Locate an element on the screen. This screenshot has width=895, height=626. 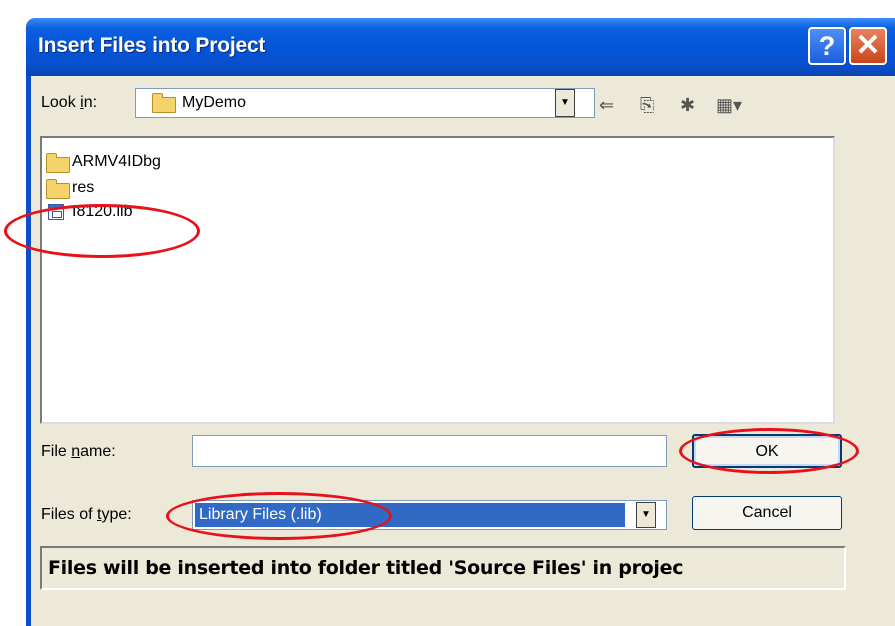
look-in-dropdown-button: ▼ is located at coordinates (565, 103).